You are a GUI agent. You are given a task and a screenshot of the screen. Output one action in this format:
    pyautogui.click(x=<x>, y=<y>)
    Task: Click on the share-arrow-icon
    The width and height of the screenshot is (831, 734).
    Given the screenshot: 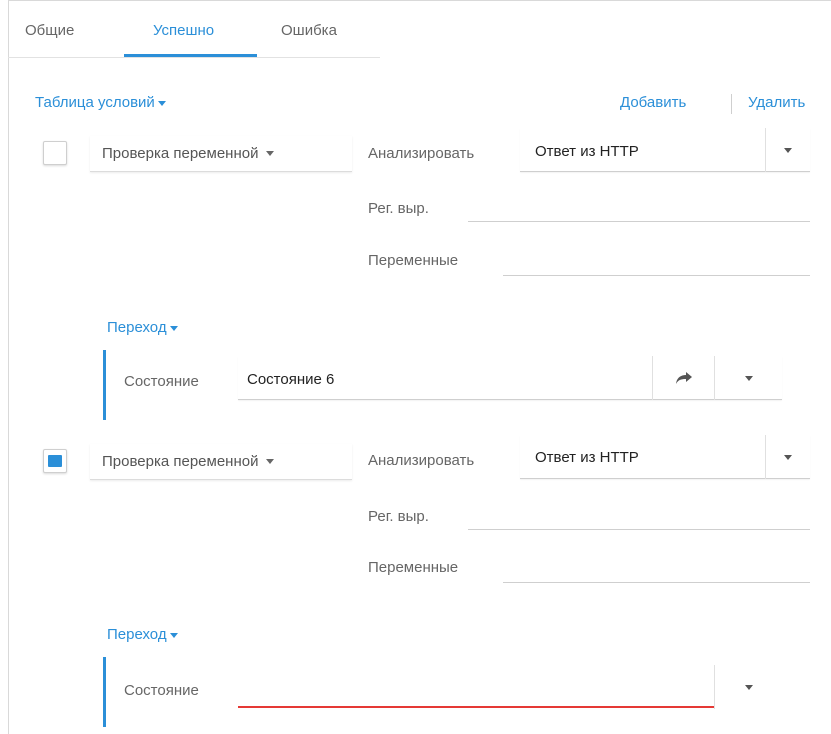 What is the action you would take?
    pyautogui.click(x=683, y=378)
    